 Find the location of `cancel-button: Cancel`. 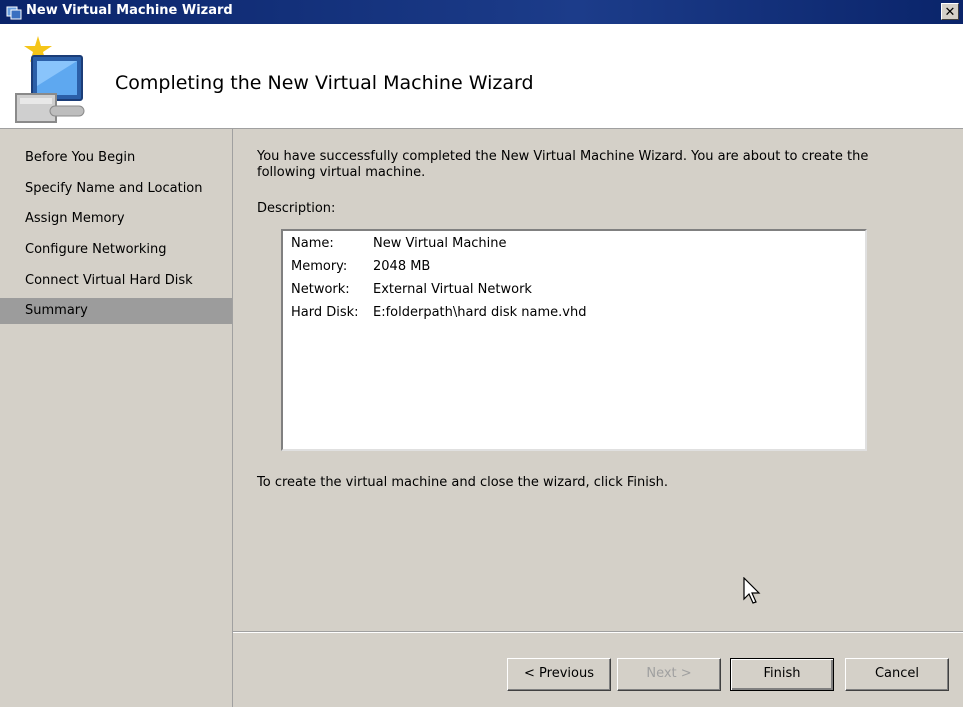

cancel-button: Cancel is located at coordinates (897, 674).